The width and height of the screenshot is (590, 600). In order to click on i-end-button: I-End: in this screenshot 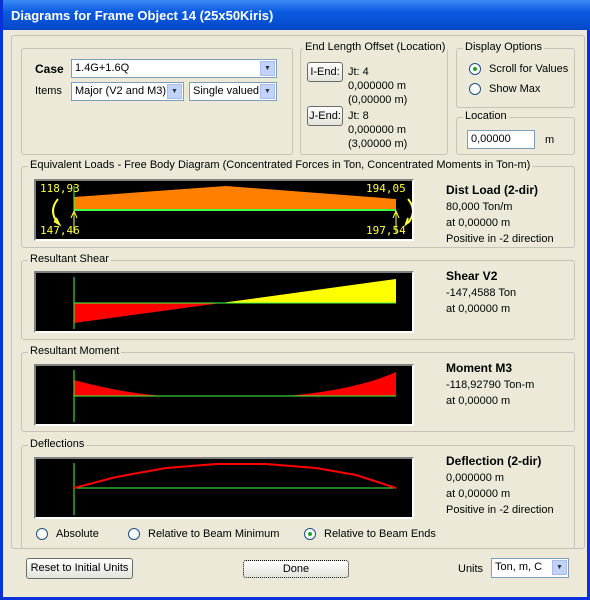, I will do `click(325, 72)`.